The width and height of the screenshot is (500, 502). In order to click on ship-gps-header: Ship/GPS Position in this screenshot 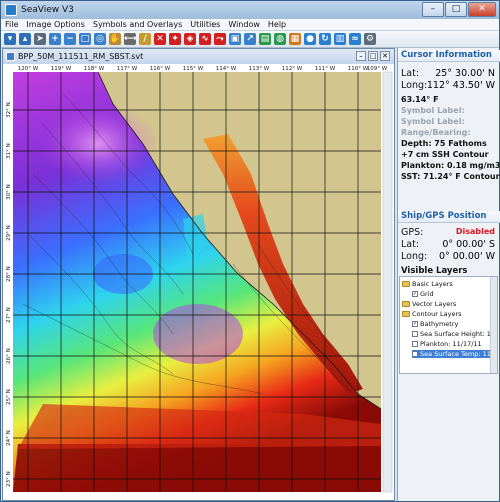, I will do `click(449, 217)`.